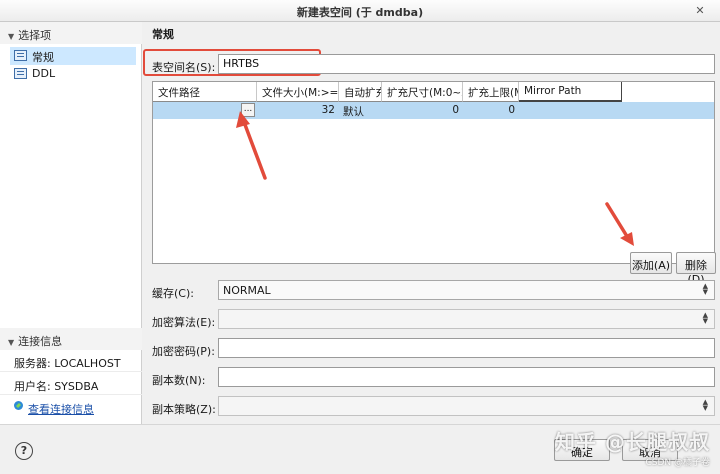 The height and width of the screenshot is (474, 720). Describe the element at coordinates (251, 145) in the screenshot. I see `arrow-to-browse-icon` at that location.